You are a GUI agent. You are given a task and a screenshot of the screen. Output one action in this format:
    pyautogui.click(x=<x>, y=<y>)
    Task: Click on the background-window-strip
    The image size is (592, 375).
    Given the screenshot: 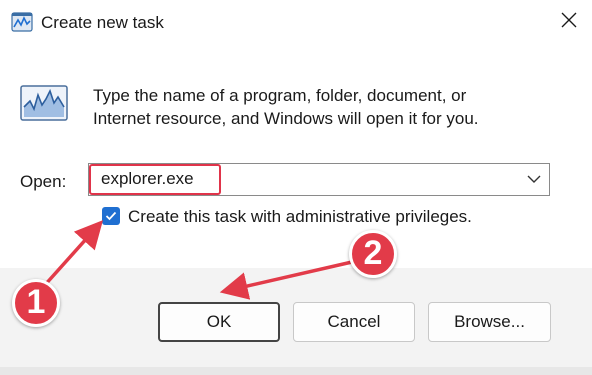 What is the action you would take?
    pyautogui.click(x=296, y=371)
    